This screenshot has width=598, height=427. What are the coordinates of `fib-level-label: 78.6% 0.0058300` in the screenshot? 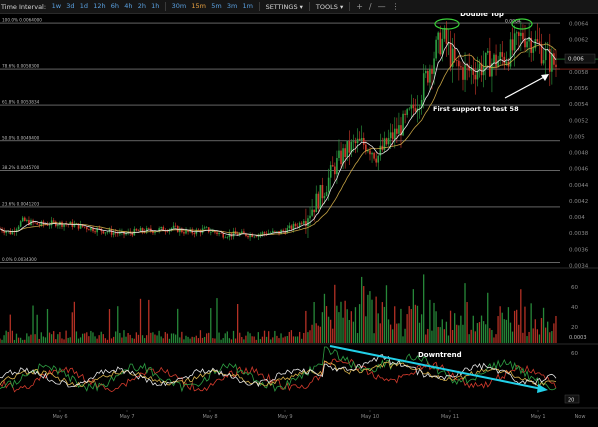 It's located at (21, 66).